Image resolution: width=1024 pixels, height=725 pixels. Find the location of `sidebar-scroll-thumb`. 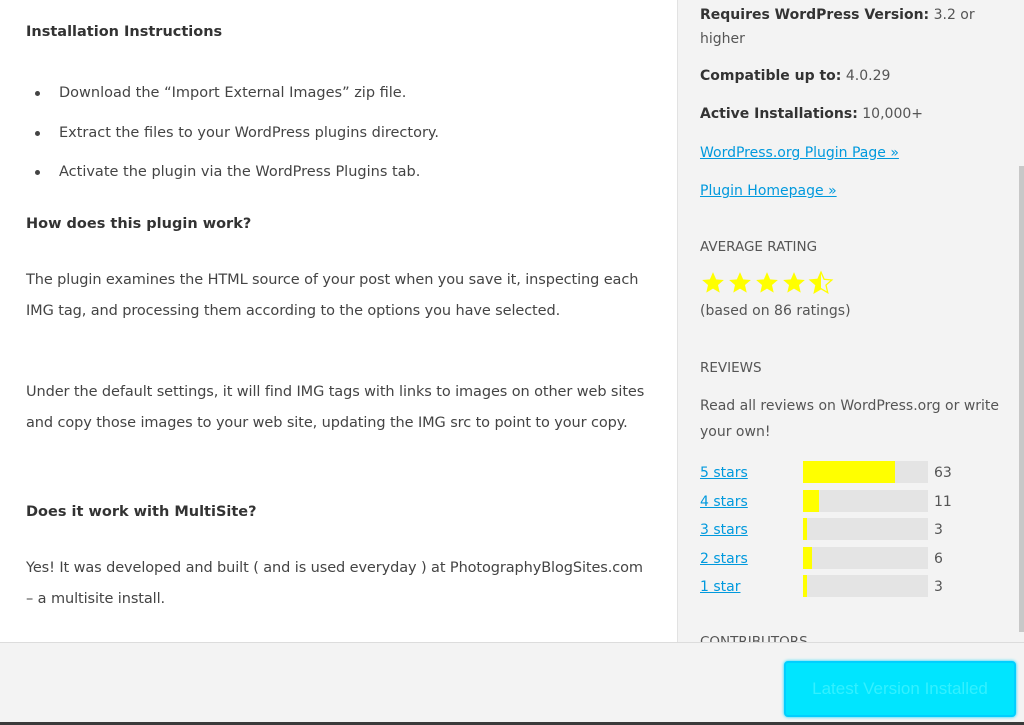

sidebar-scroll-thumb is located at coordinates (1021, 399).